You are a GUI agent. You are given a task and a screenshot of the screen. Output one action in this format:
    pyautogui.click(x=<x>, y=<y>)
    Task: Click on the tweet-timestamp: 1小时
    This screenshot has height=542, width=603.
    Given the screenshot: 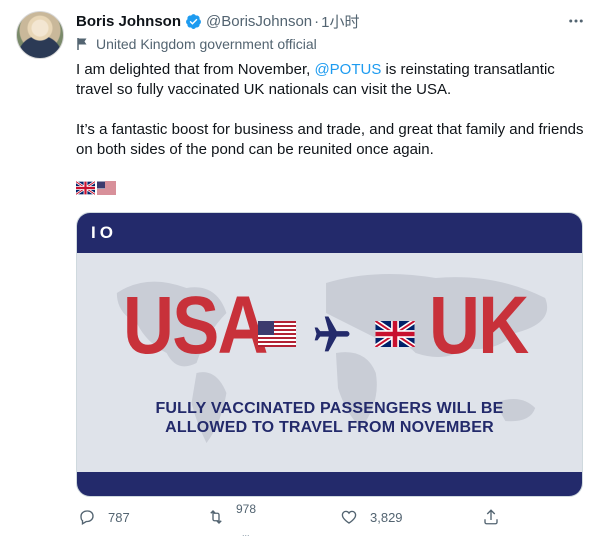 What is the action you would take?
    pyautogui.click(x=340, y=21)
    